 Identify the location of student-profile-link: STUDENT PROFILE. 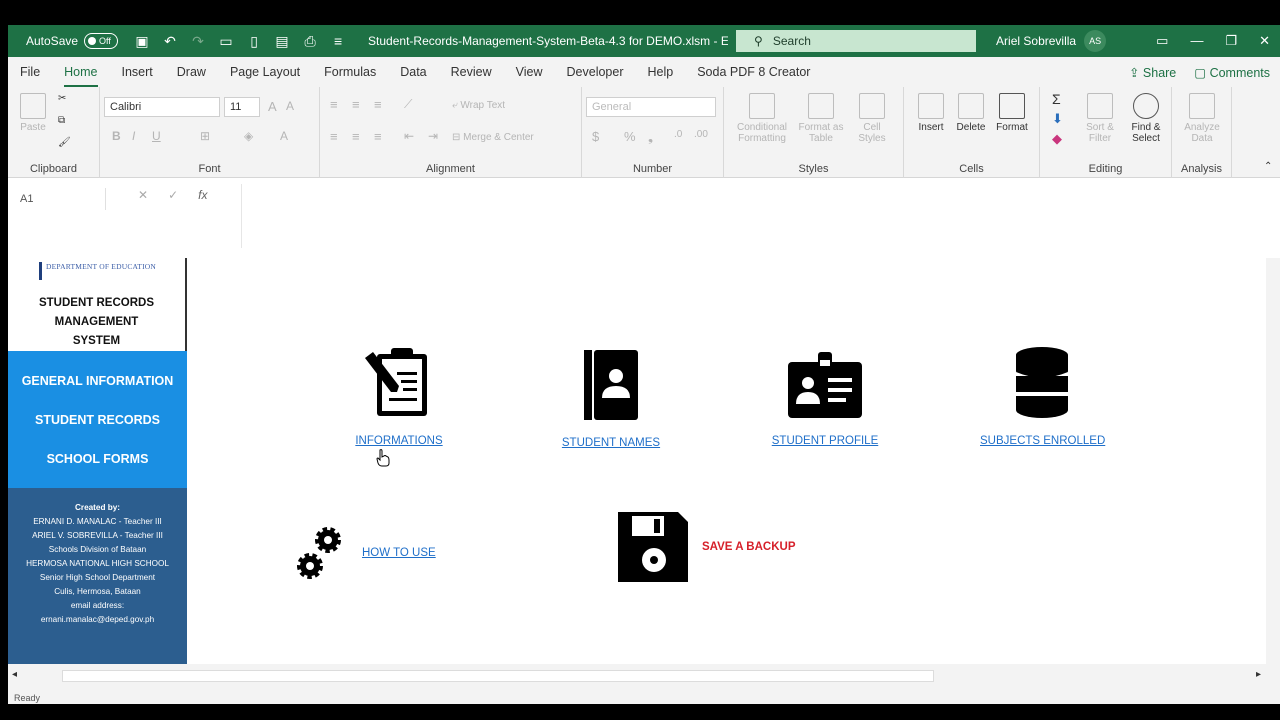
(825, 441).